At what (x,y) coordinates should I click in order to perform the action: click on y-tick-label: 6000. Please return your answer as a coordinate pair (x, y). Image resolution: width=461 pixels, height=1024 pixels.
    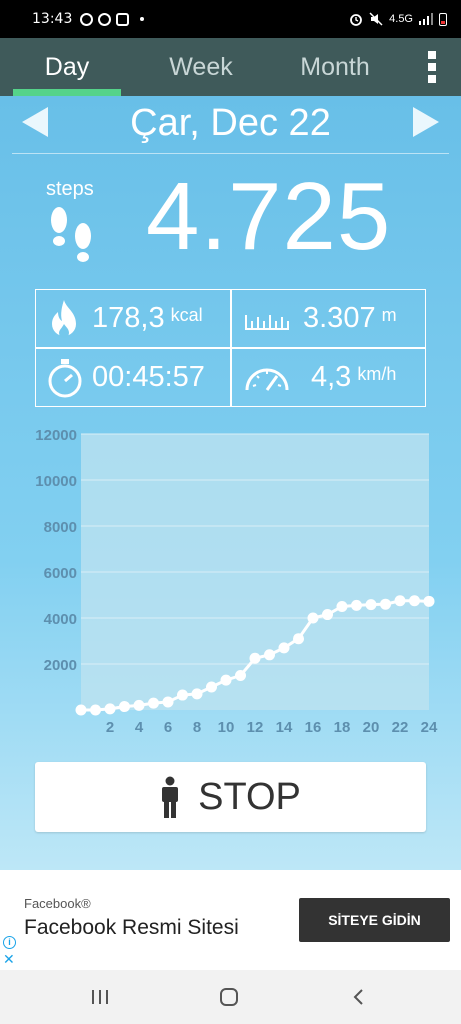
    Looking at the image, I should click on (60, 573).